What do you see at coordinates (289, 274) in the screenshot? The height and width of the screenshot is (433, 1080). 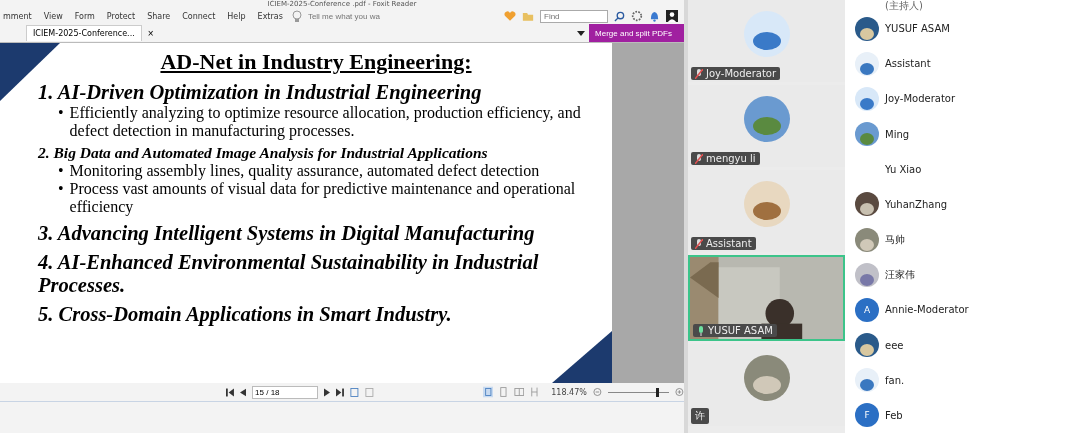 I see `slide-heading: 4. AI-Enhanced Environmental Sustainability in Industrial Processes.` at bounding box center [289, 274].